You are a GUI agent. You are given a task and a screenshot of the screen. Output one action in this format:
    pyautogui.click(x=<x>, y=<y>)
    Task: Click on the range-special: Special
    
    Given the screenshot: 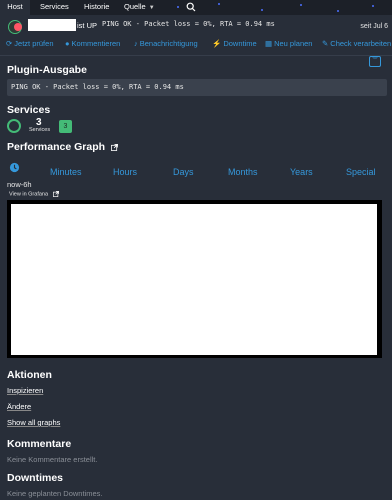 What is the action you would take?
    pyautogui.click(x=361, y=172)
    